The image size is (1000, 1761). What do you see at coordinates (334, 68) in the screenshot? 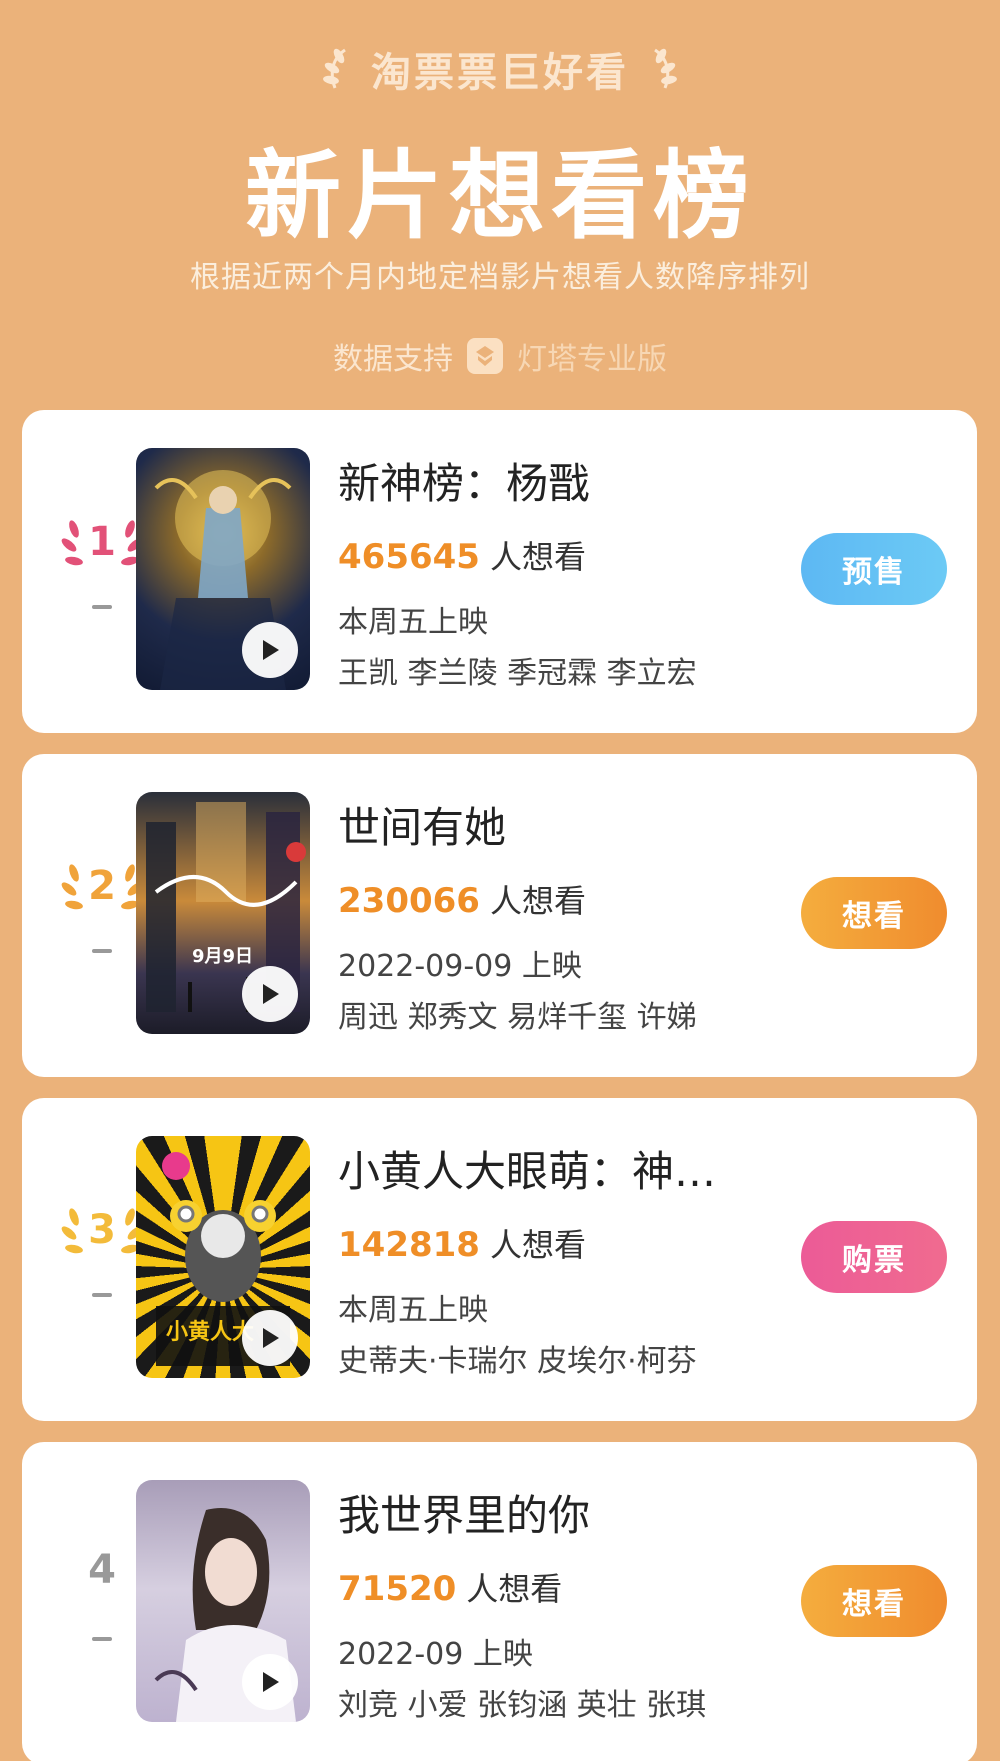
I see `laurel-left-icon` at bounding box center [334, 68].